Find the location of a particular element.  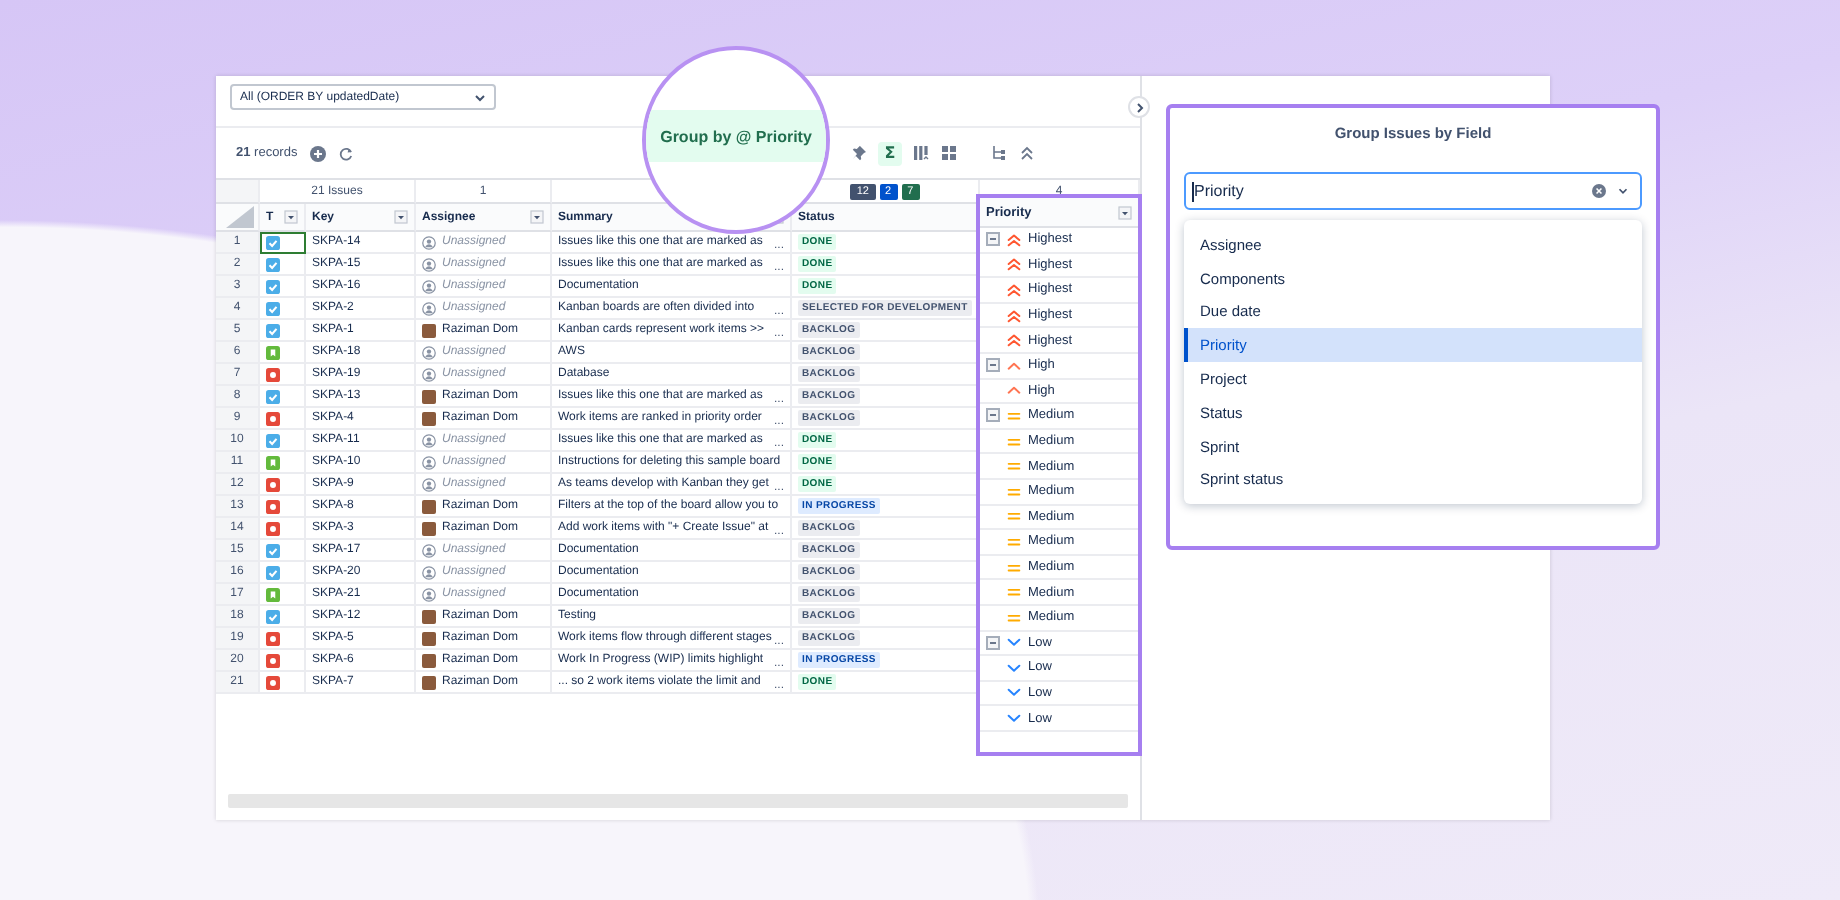

select-all-cell is located at coordinates (238, 218).